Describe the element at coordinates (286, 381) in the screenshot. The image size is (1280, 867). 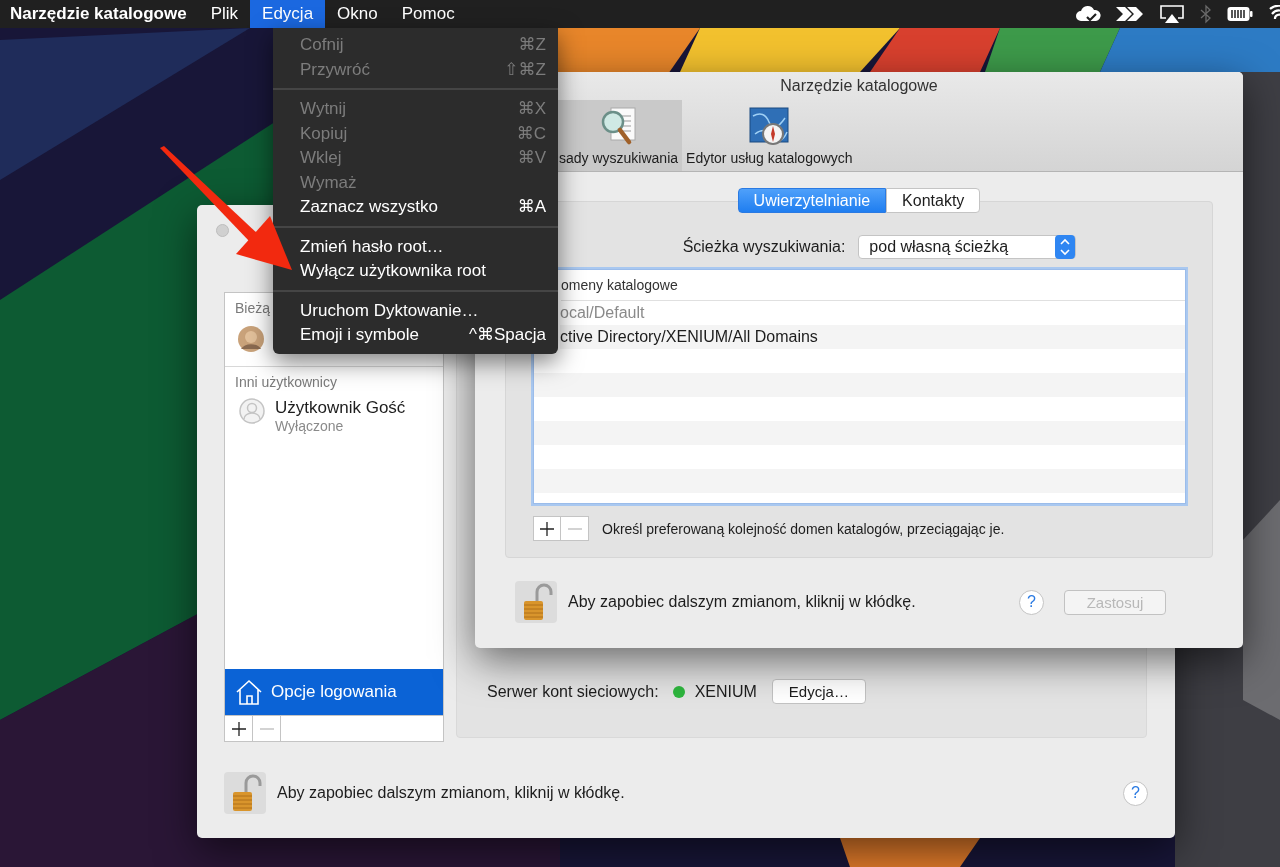
I see `section-header: Inni użytkownicy` at that location.